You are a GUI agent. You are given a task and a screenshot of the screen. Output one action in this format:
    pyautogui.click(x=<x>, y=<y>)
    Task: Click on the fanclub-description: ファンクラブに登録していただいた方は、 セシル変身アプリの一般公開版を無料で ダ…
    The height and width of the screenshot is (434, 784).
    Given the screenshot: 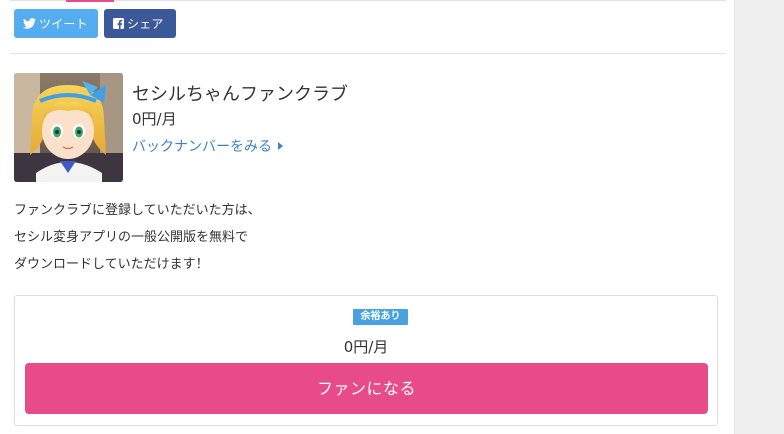 What is the action you would take?
    pyautogui.click(x=137, y=237)
    